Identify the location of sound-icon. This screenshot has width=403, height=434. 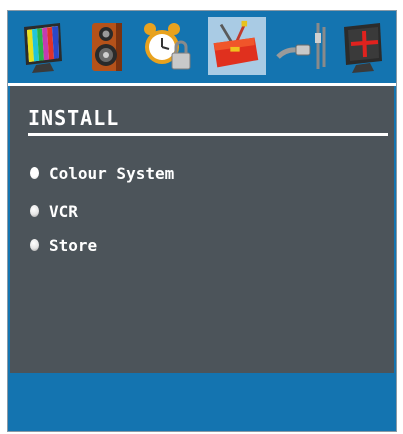
(105, 46).